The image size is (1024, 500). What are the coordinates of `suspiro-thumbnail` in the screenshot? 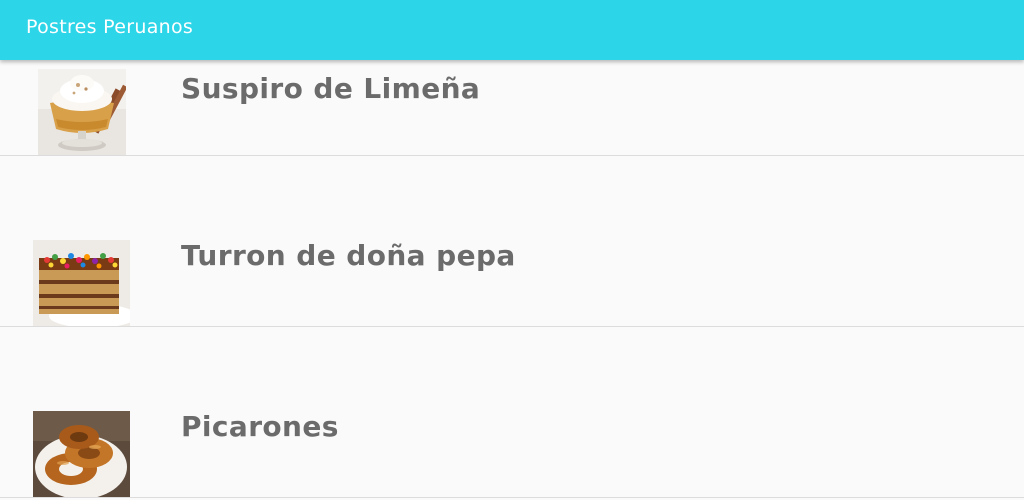 It's located at (82, 112).